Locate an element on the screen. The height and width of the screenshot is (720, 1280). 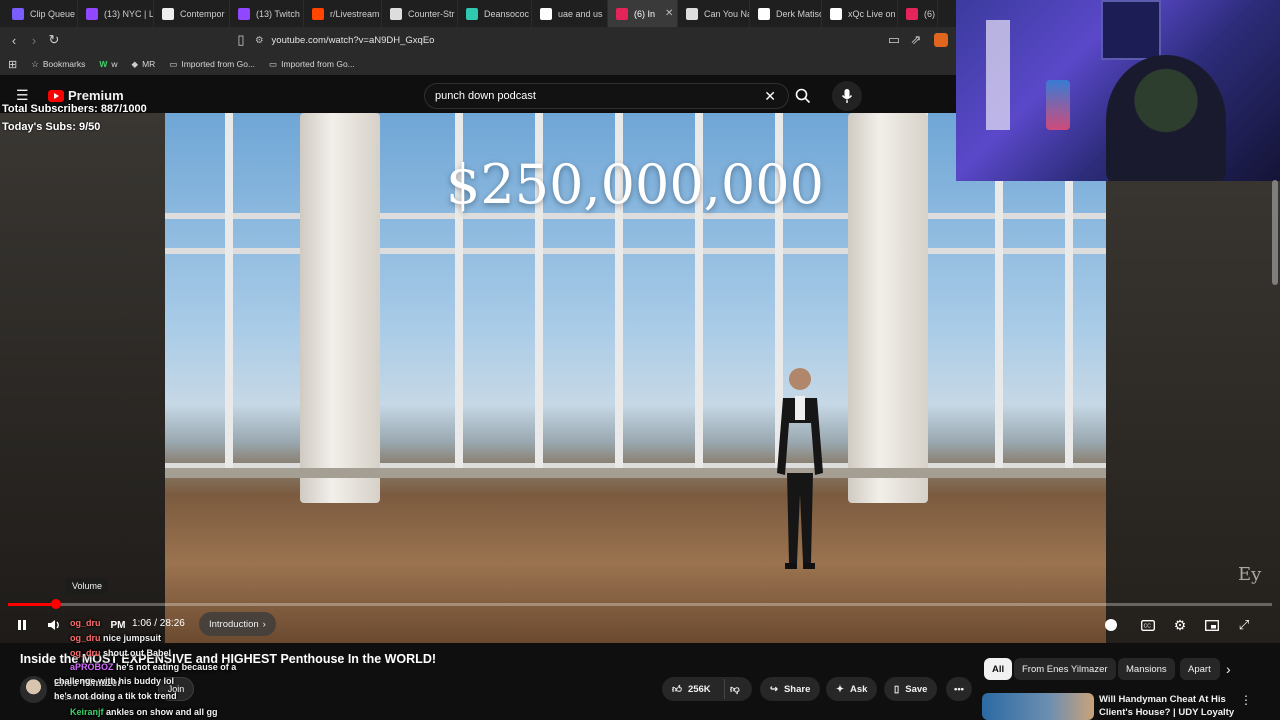
seek-handle is located at coordinates (55, 604).